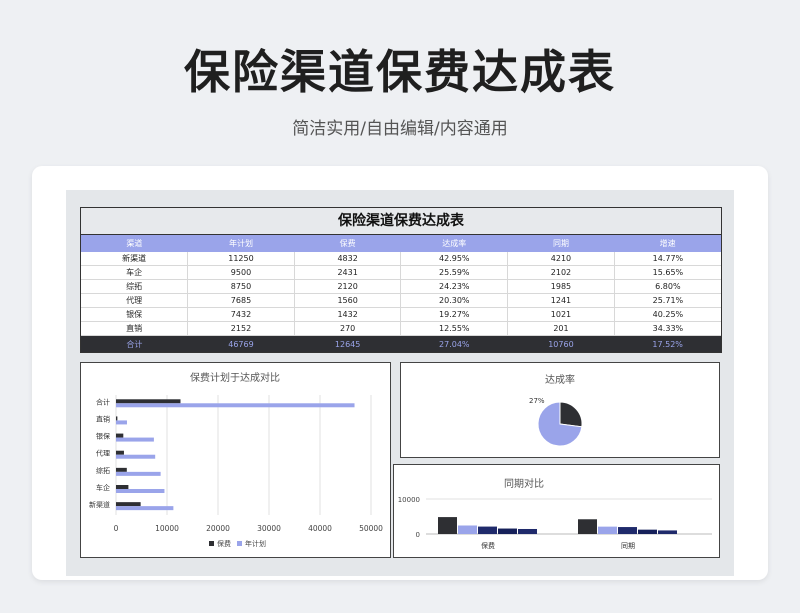  What do you see at coordinates (347, 243) in the screenshot?
I see `column-header: 保费` at bounding box center [347, 243].